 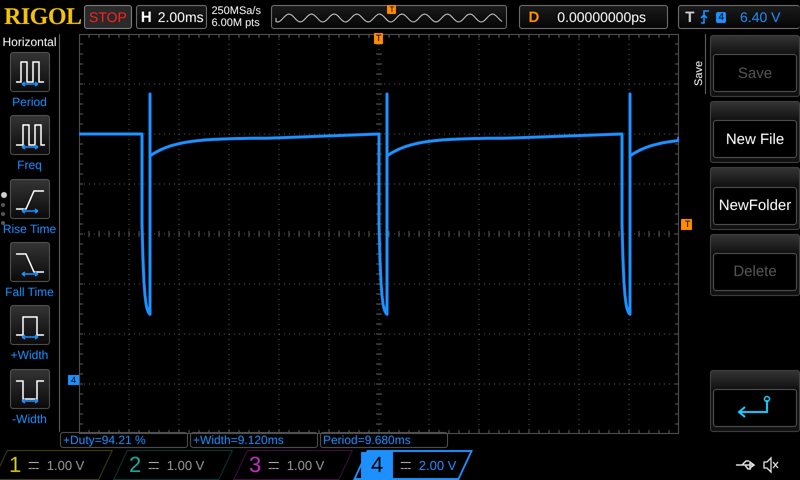 I want to click on memory-depth: 6.00M pts, so click(x=236, y=23).